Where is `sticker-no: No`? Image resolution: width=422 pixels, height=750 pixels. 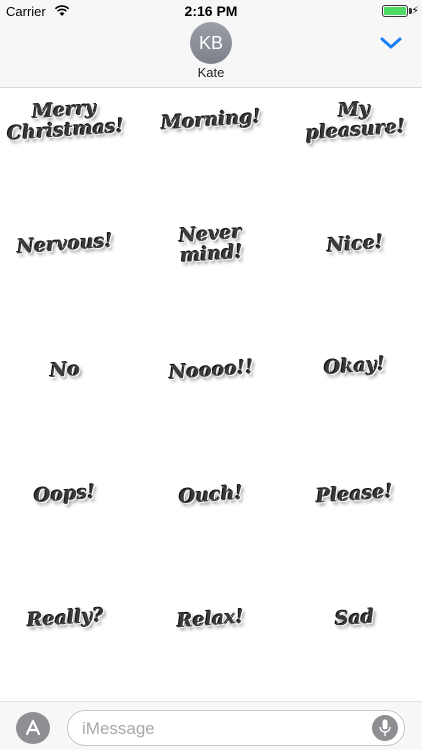 sticker-no: No is located at coordinates (65, 370).